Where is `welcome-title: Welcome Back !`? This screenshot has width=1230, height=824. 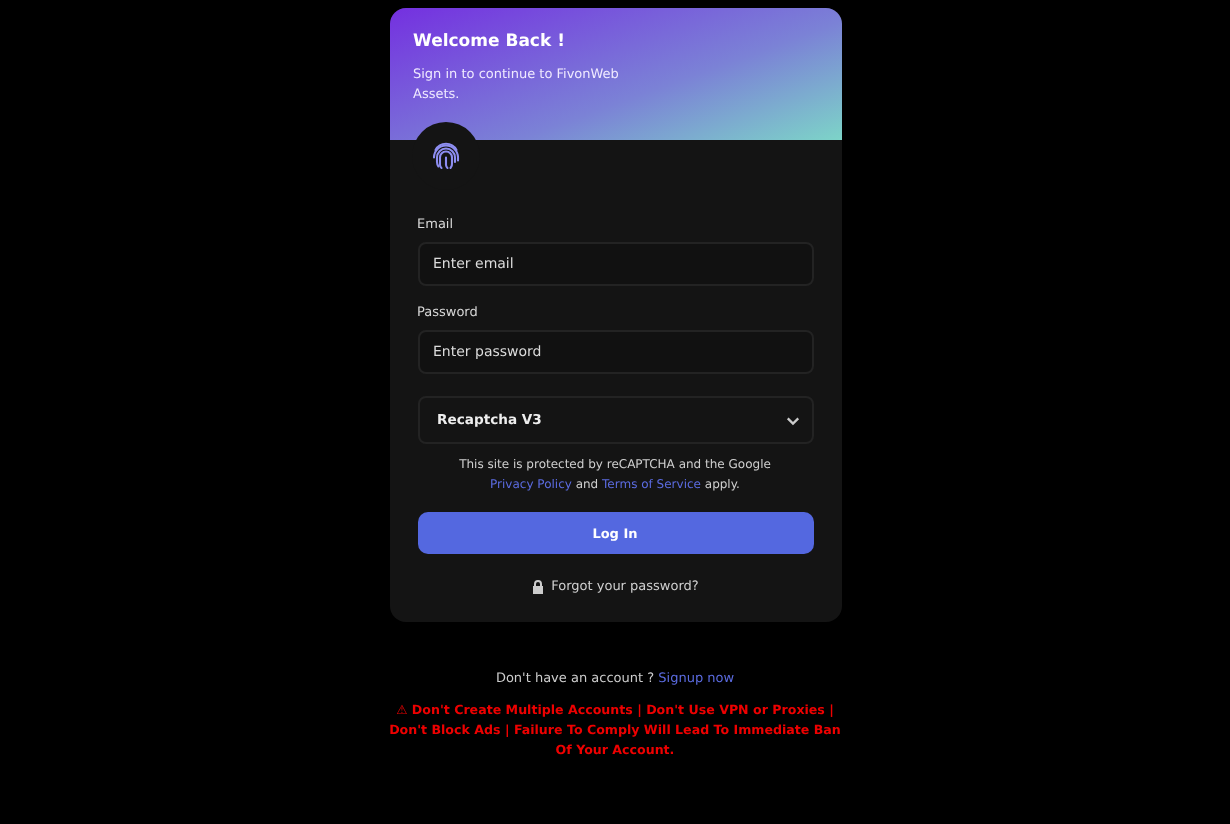
welcome-title: Welcome Back ! is located at coordinates (490, 42).